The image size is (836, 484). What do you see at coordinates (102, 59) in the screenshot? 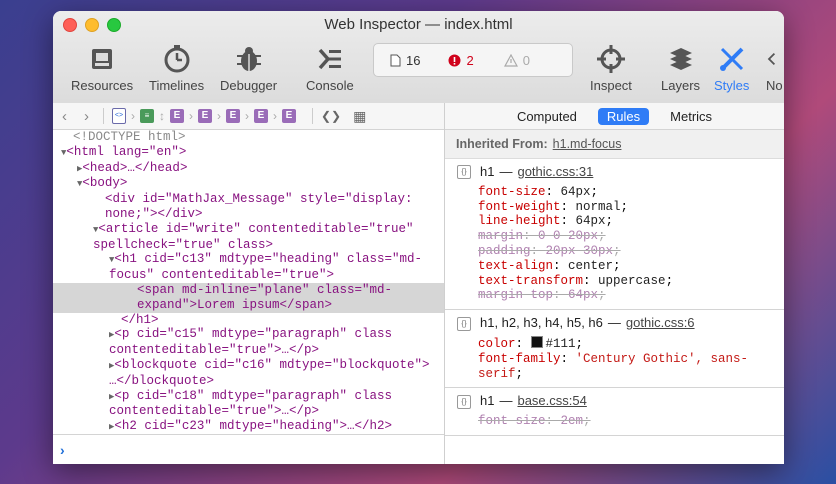
I see `resources-icon` at bounding box center [102, 59].